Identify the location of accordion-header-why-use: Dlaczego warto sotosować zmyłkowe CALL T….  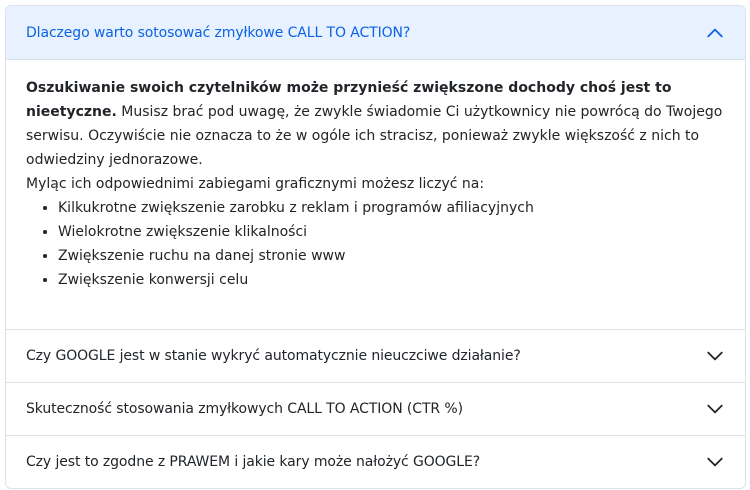
(375, 33).